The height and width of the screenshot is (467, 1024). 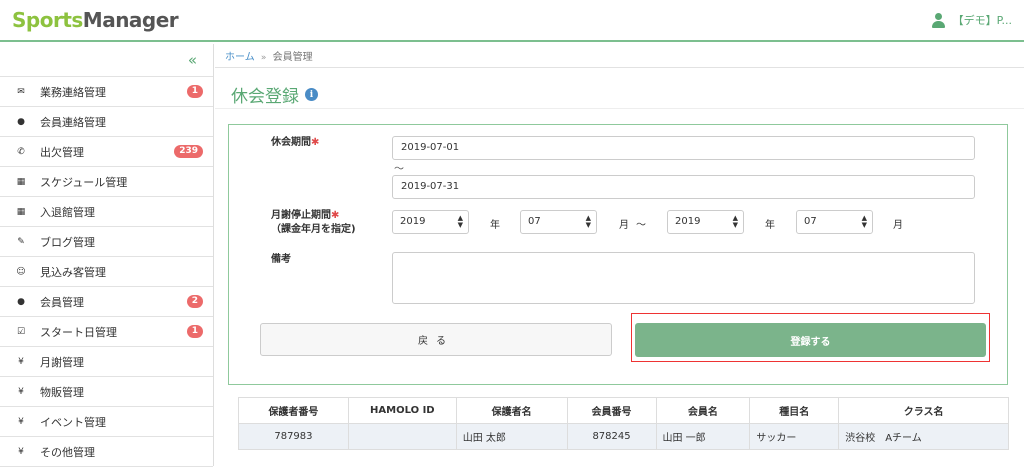 I want to click on table-header-row: 保護者番号 HAMOLO ID 保護者名 会員番号 会員名 種目名 クラス名, so click(x=623, y=410).